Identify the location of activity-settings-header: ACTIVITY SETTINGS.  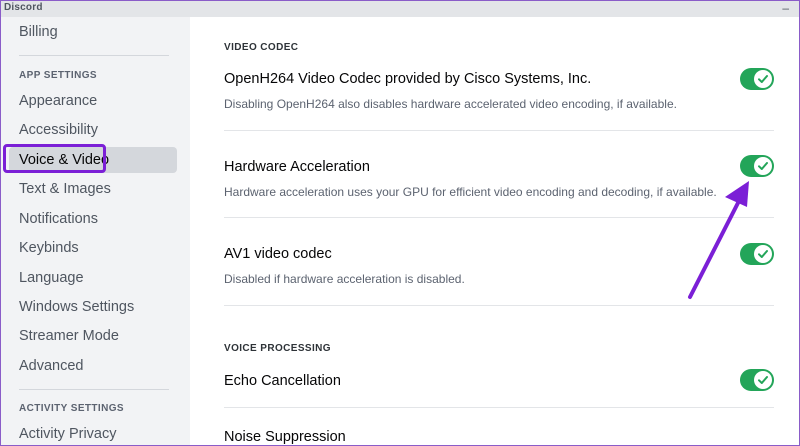
(71, 408).